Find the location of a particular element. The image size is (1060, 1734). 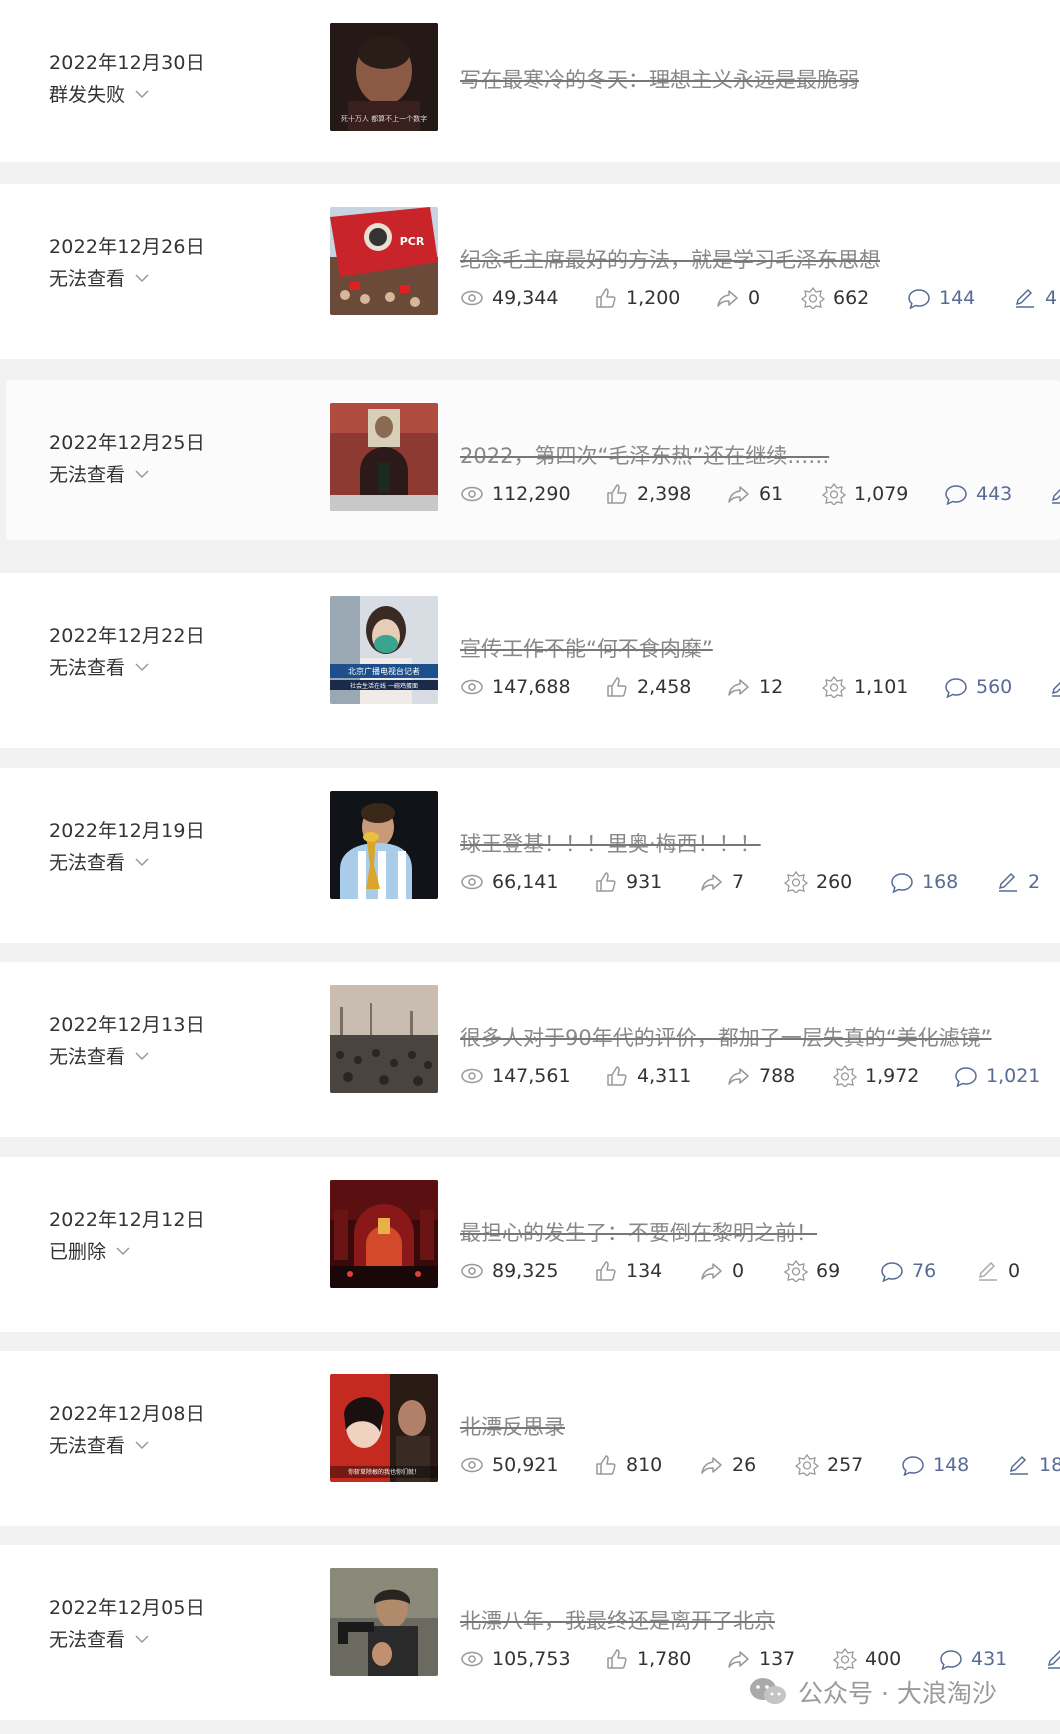

share-count: 0 is located at coordinates (758, 298).